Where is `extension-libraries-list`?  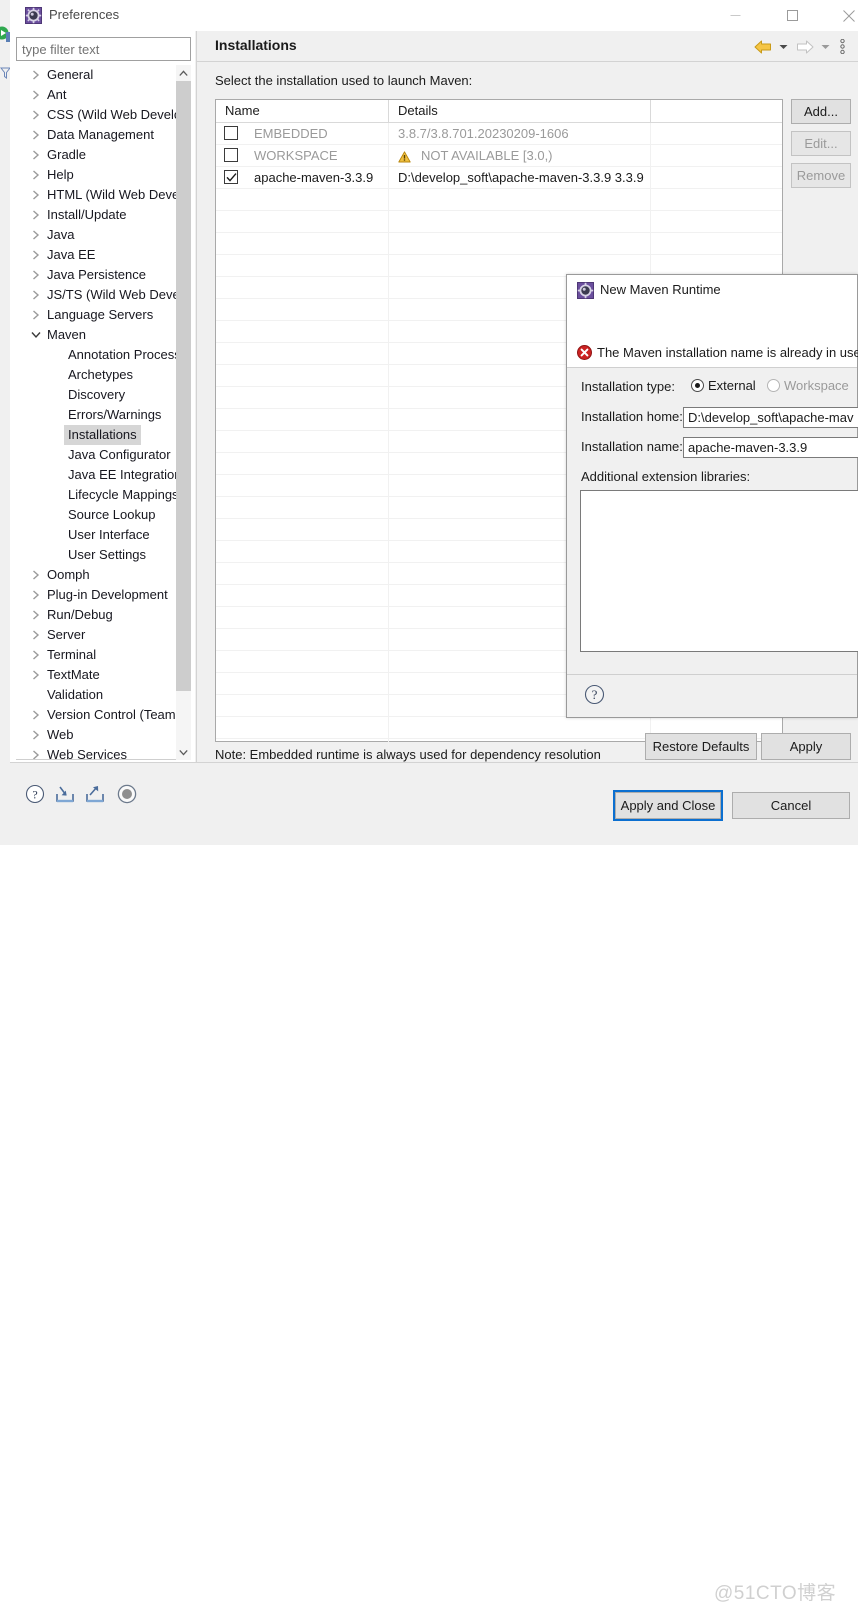 extension-libraries-list is located at coordinates (719, 571).